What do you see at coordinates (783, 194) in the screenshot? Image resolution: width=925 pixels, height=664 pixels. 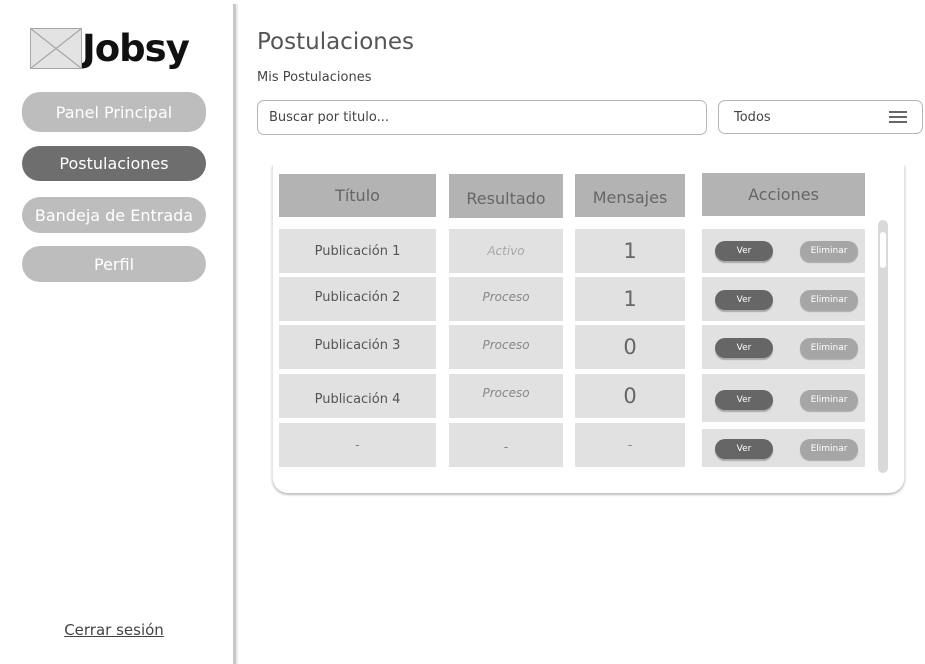 I see `header-acciones: Acciones` at bounding box center [783, 194].